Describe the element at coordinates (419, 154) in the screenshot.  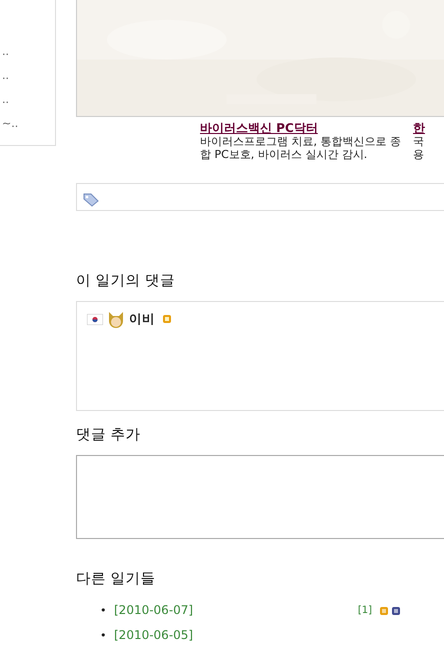
I see `ad-description: 용` at that location.